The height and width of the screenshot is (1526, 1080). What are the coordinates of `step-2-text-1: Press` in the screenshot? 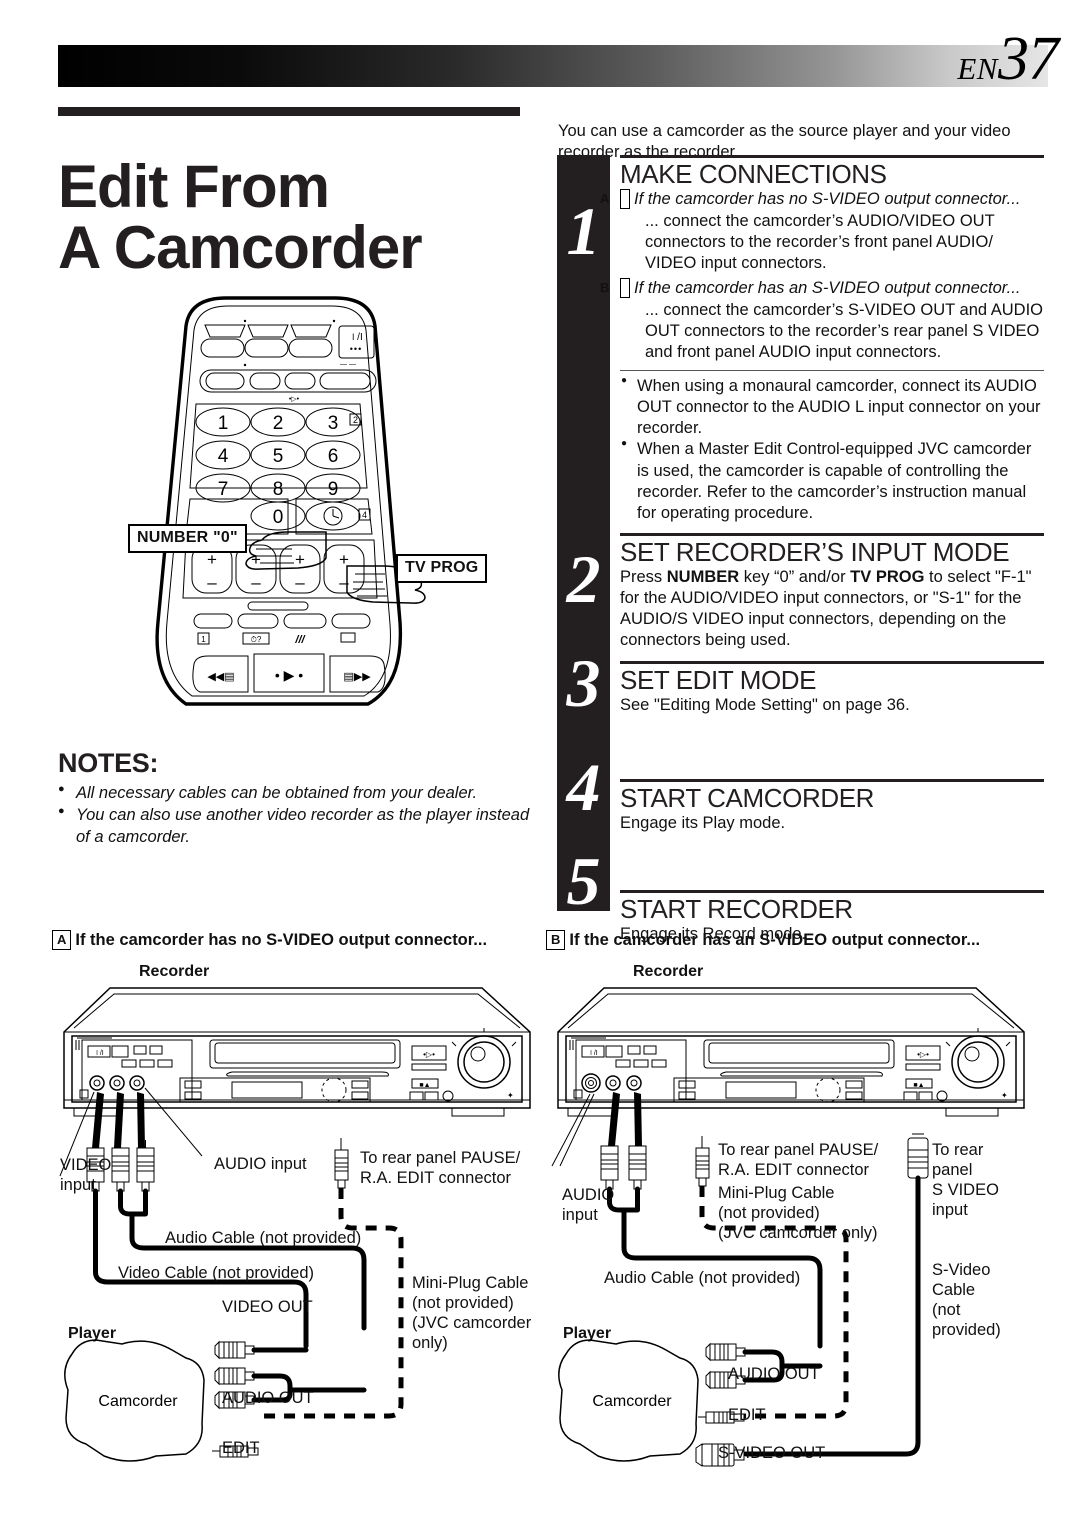 It's located at (643, 576).